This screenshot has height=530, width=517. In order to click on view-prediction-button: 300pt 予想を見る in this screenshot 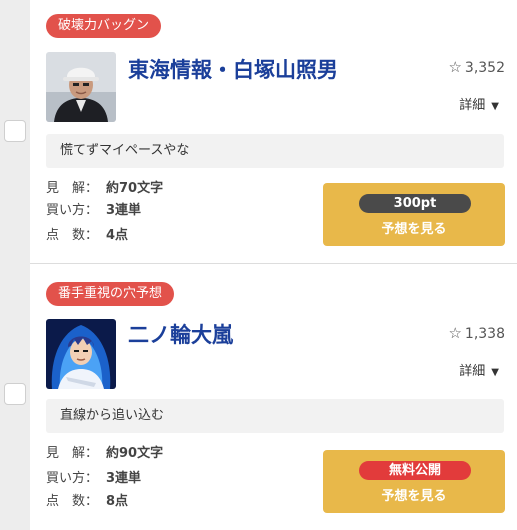, I will do `click(414, 214)`.